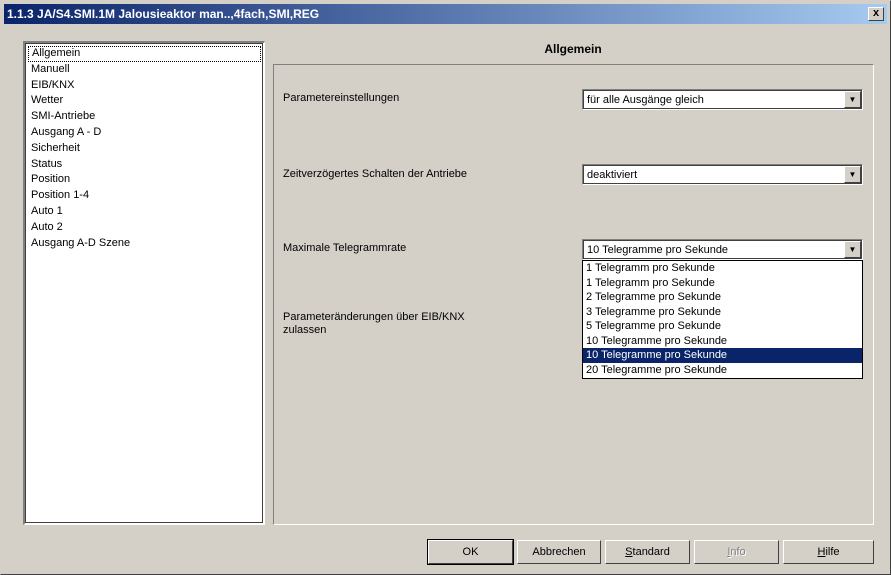  I want to click on cancel-button: Abbrechen, so click(559, 552).